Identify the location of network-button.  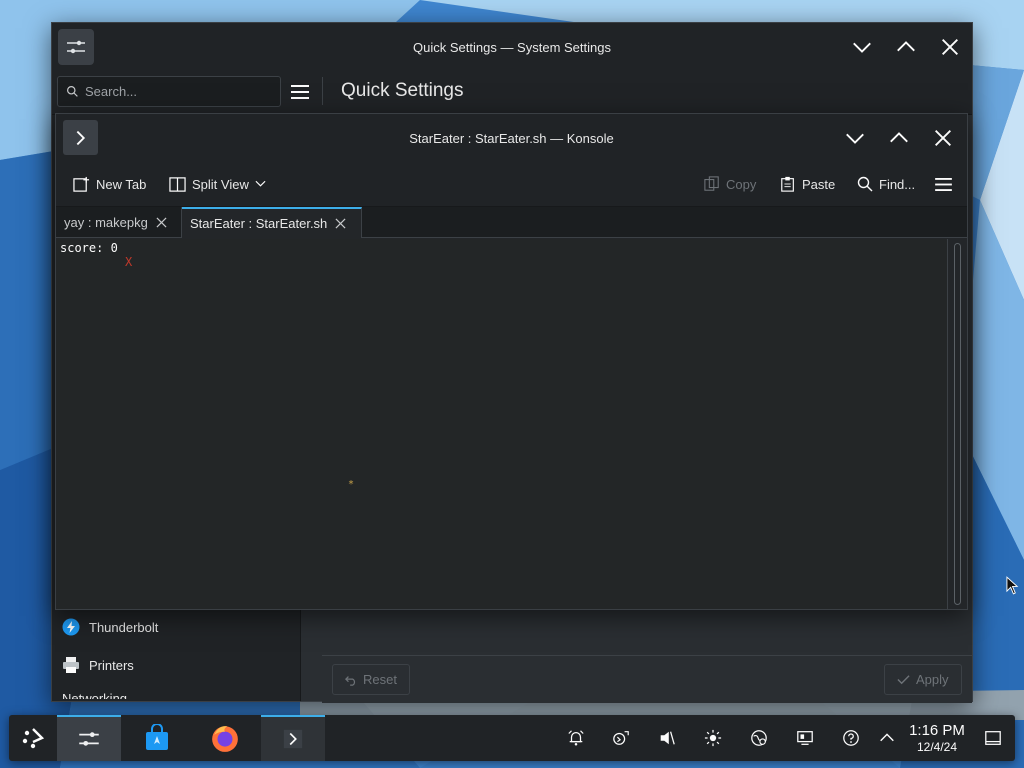
(759, 738).